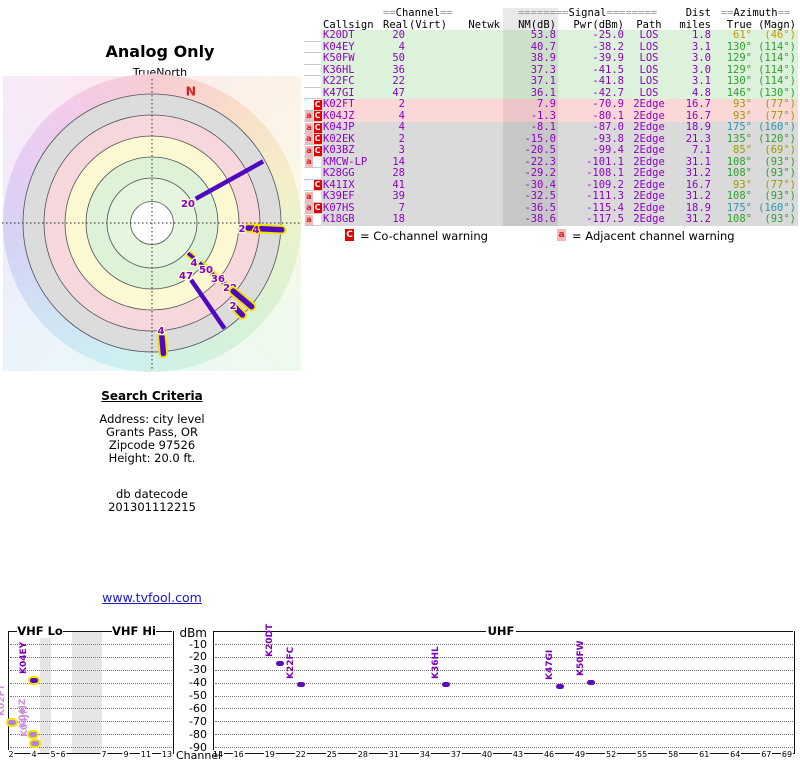 This screenshot has height=768, width=800. Describe the element at coordinates (104, 754) in the screenshot. I see `channel-tick-label: 7` at that location.